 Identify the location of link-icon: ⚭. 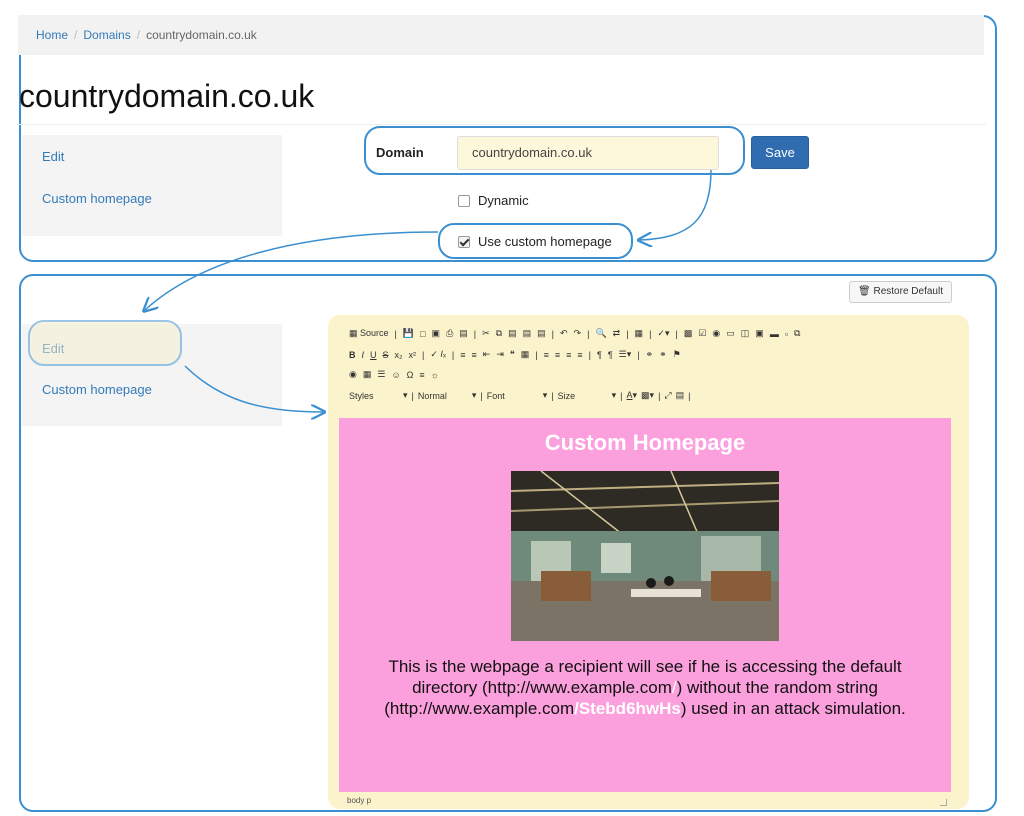
(650, 354).